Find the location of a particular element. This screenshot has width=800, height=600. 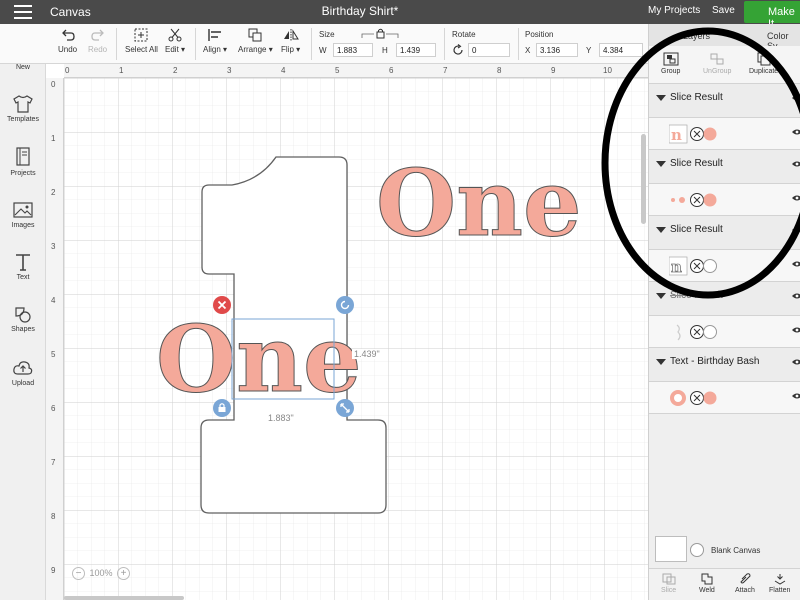

my-projects-link: My Projects is located at coordinates (674, 10).